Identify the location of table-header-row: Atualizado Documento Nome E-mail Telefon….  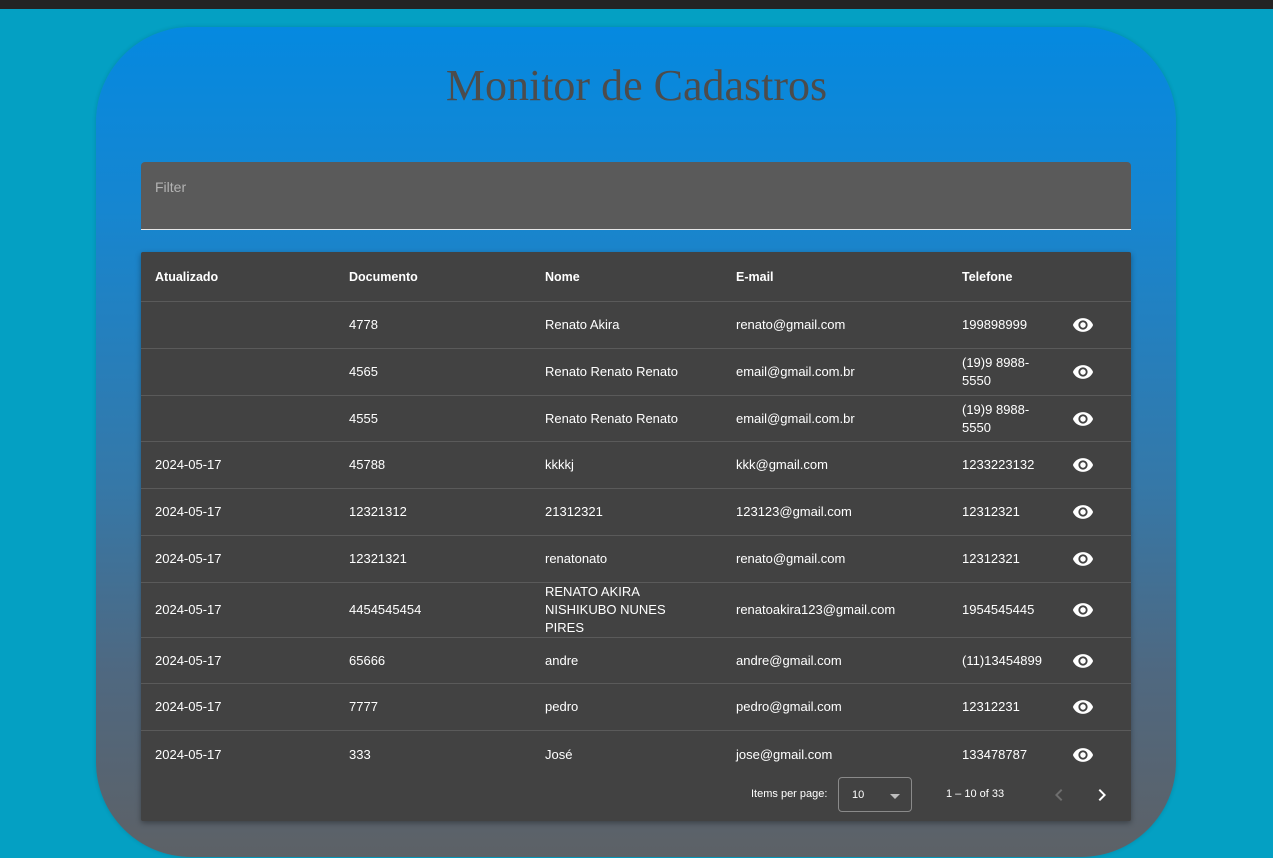
(636, 277).